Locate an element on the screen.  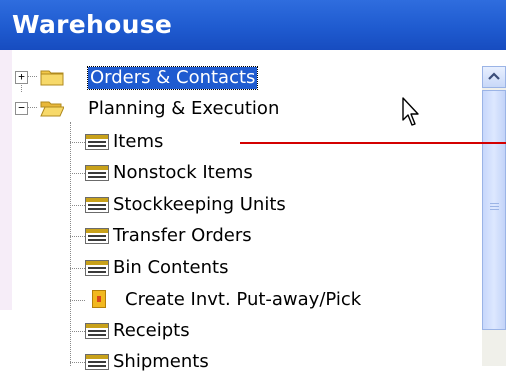
annotation-pointer-line is located at coordinates (373, 143).